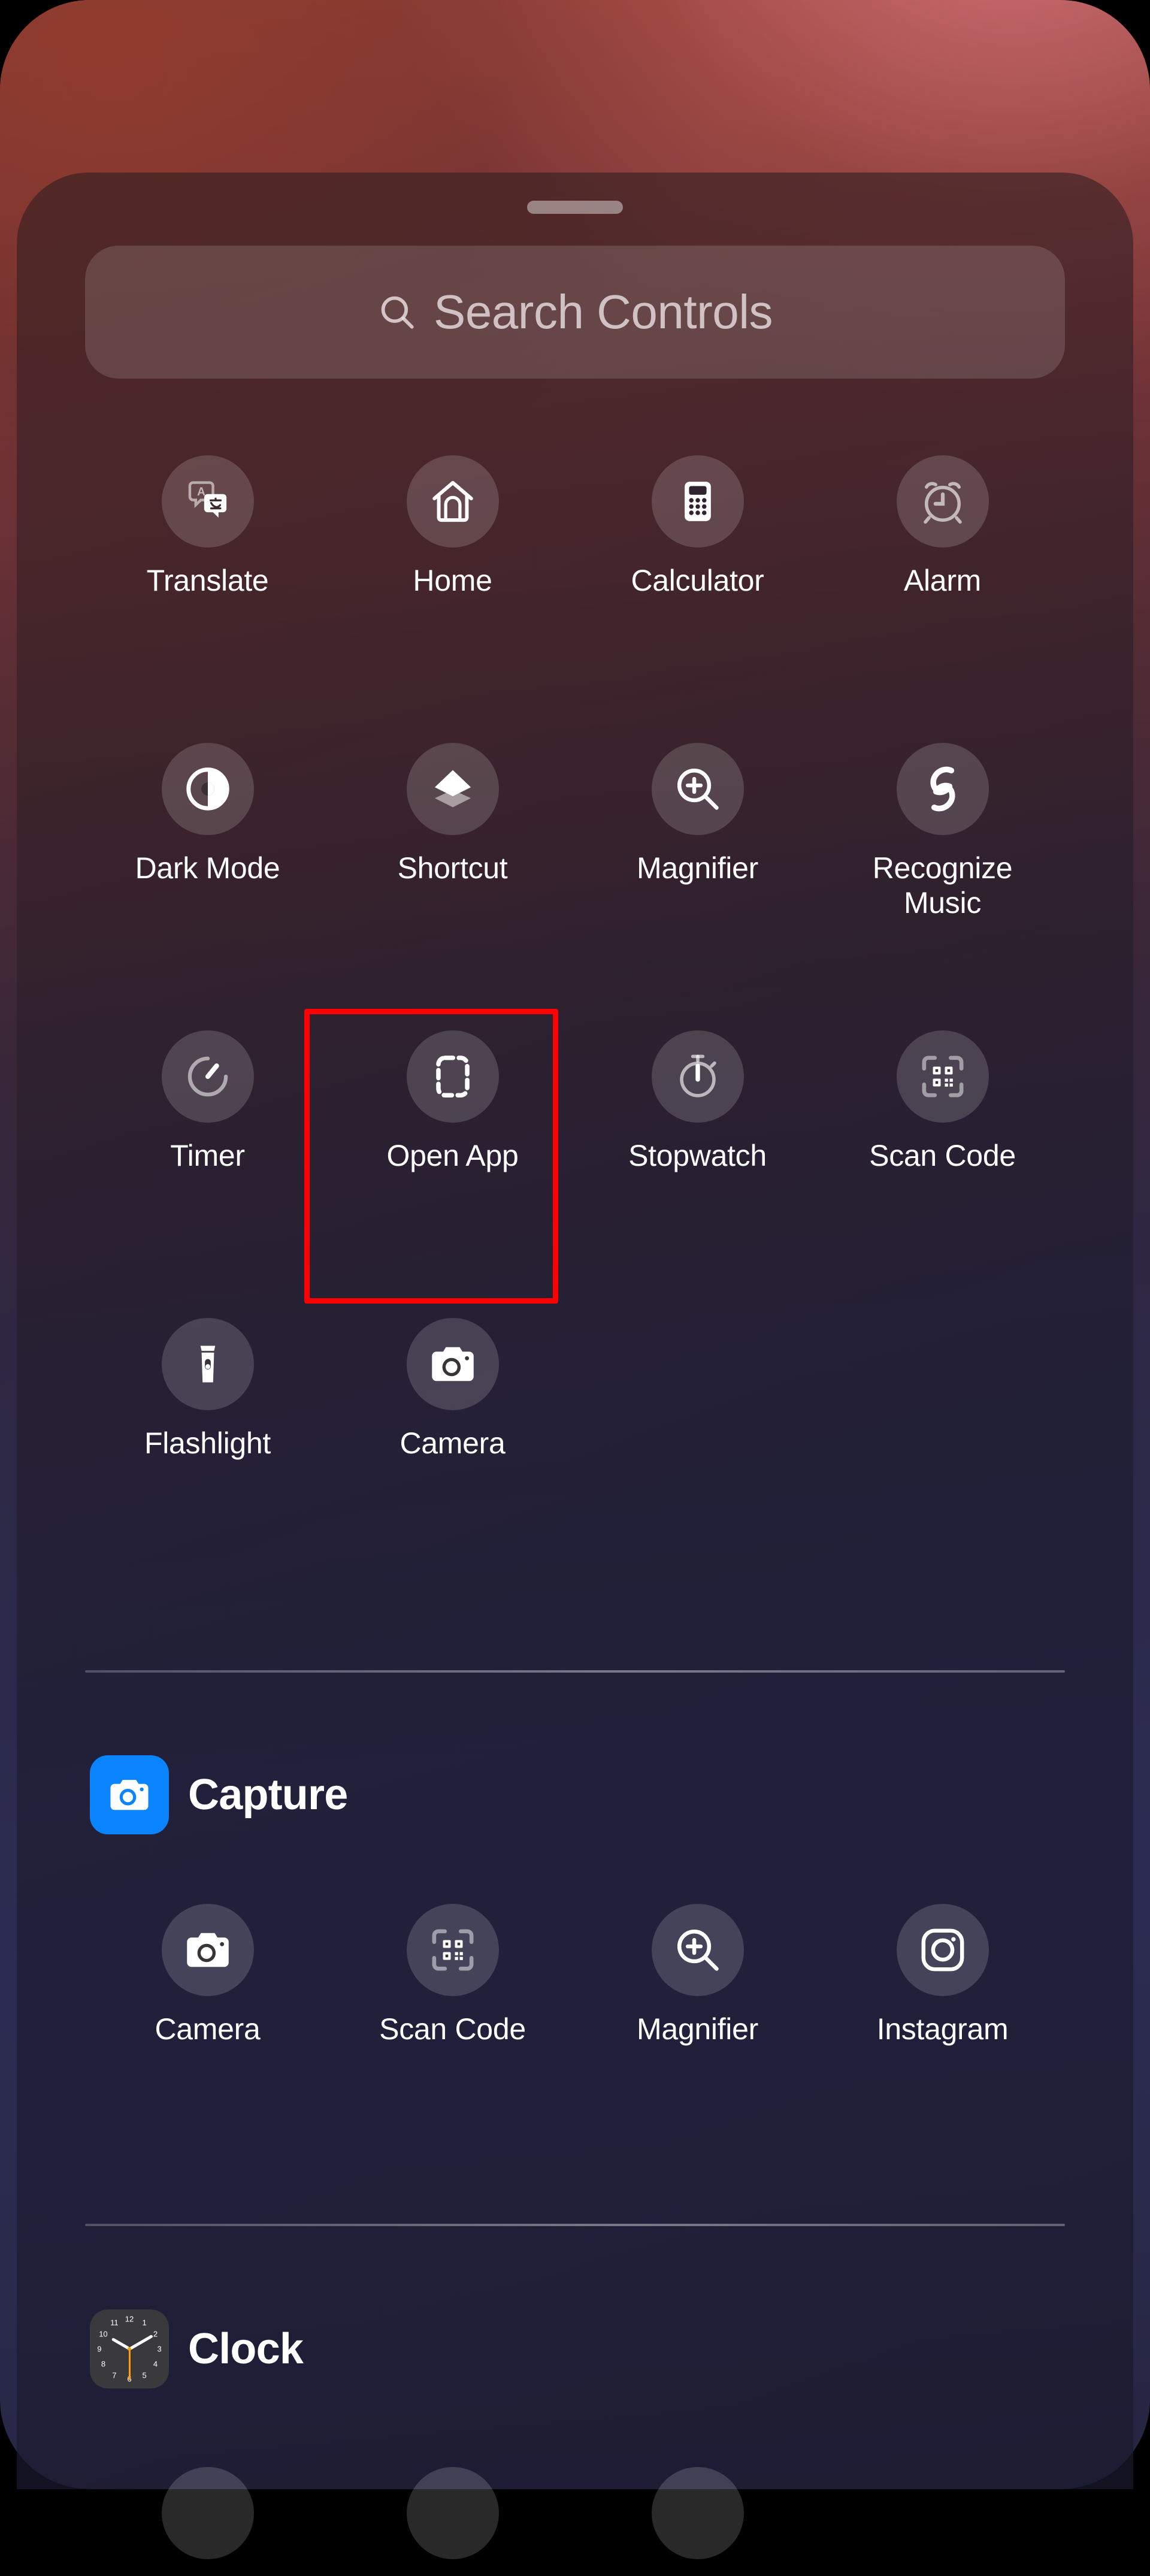 The width and height of the screenshot is (1150, 2576). Describe the element at coordinates (452, 1155) in the screenshot. I see `control-label: Open App` at that location.